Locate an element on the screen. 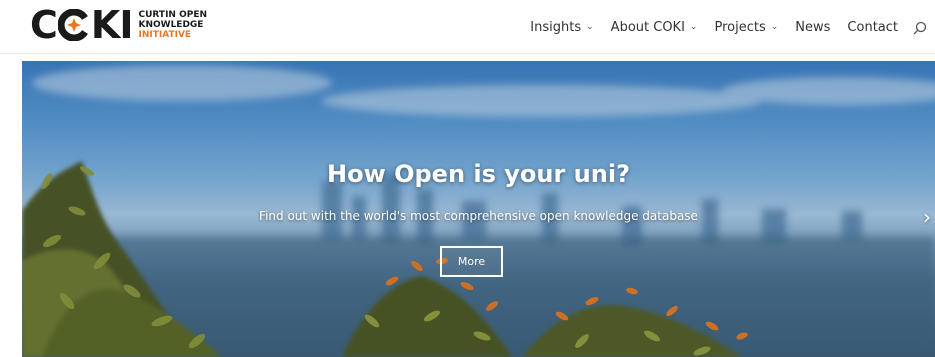 This screenshot has height=357, width=935. logo-line-1: CURTIN OPEN is located at coordinates (173, 15).